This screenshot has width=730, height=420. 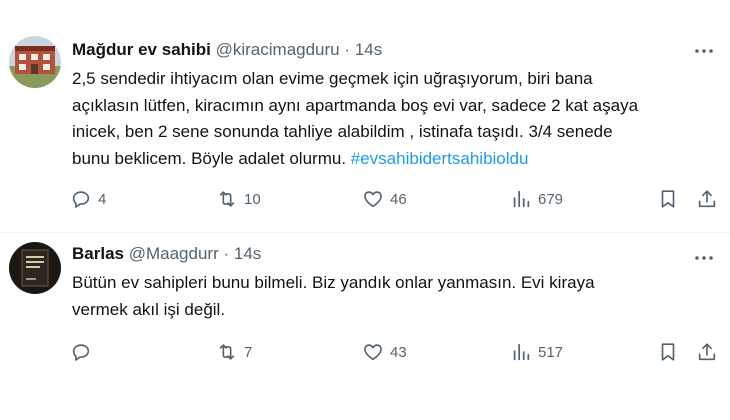 I want to click on display-name: Mağdur ev sahibi, so click(x=141, y=49).